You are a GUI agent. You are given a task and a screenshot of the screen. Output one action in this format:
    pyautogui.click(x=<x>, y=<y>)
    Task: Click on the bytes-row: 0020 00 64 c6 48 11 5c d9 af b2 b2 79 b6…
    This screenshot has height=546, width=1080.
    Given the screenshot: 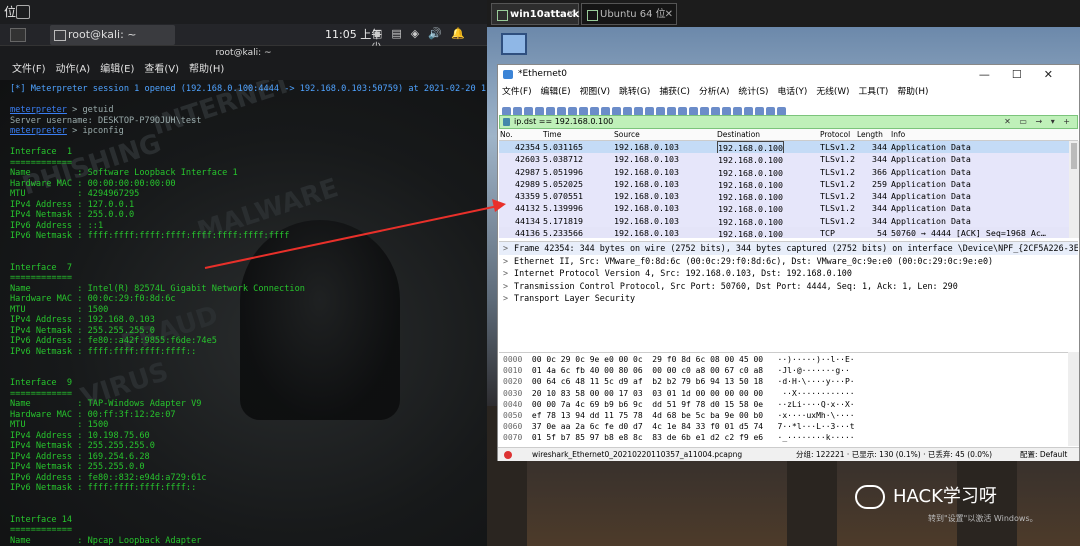 What is the action you would take?
    pyautogui.click(x=785, y=381)
    